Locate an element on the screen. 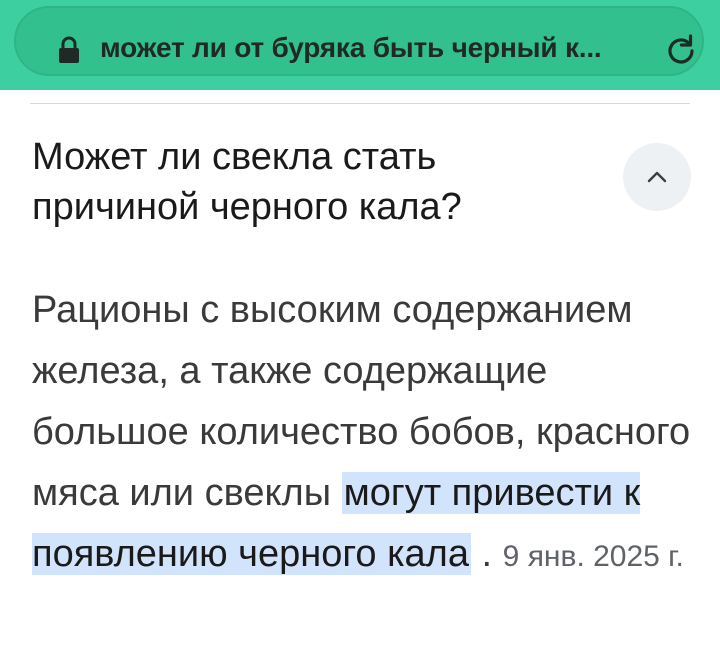 The width and height of the screenshot is (720, 671). lock-icon is located at coordinates (69, 49).